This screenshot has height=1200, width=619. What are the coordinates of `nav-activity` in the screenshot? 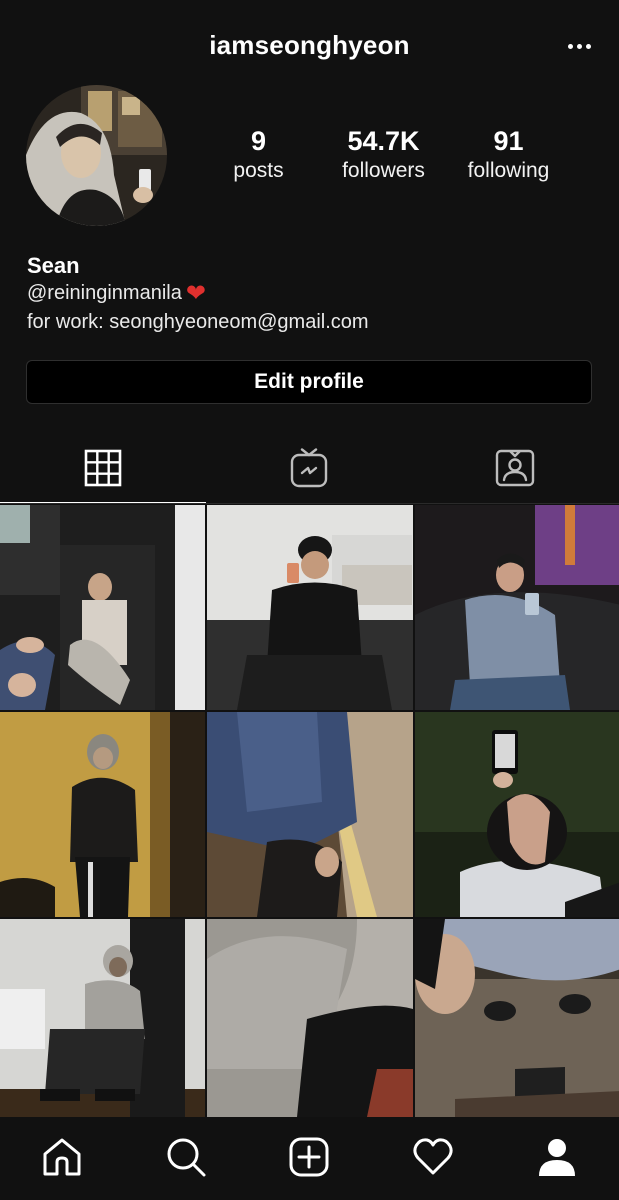 It's located at (433, 1157).